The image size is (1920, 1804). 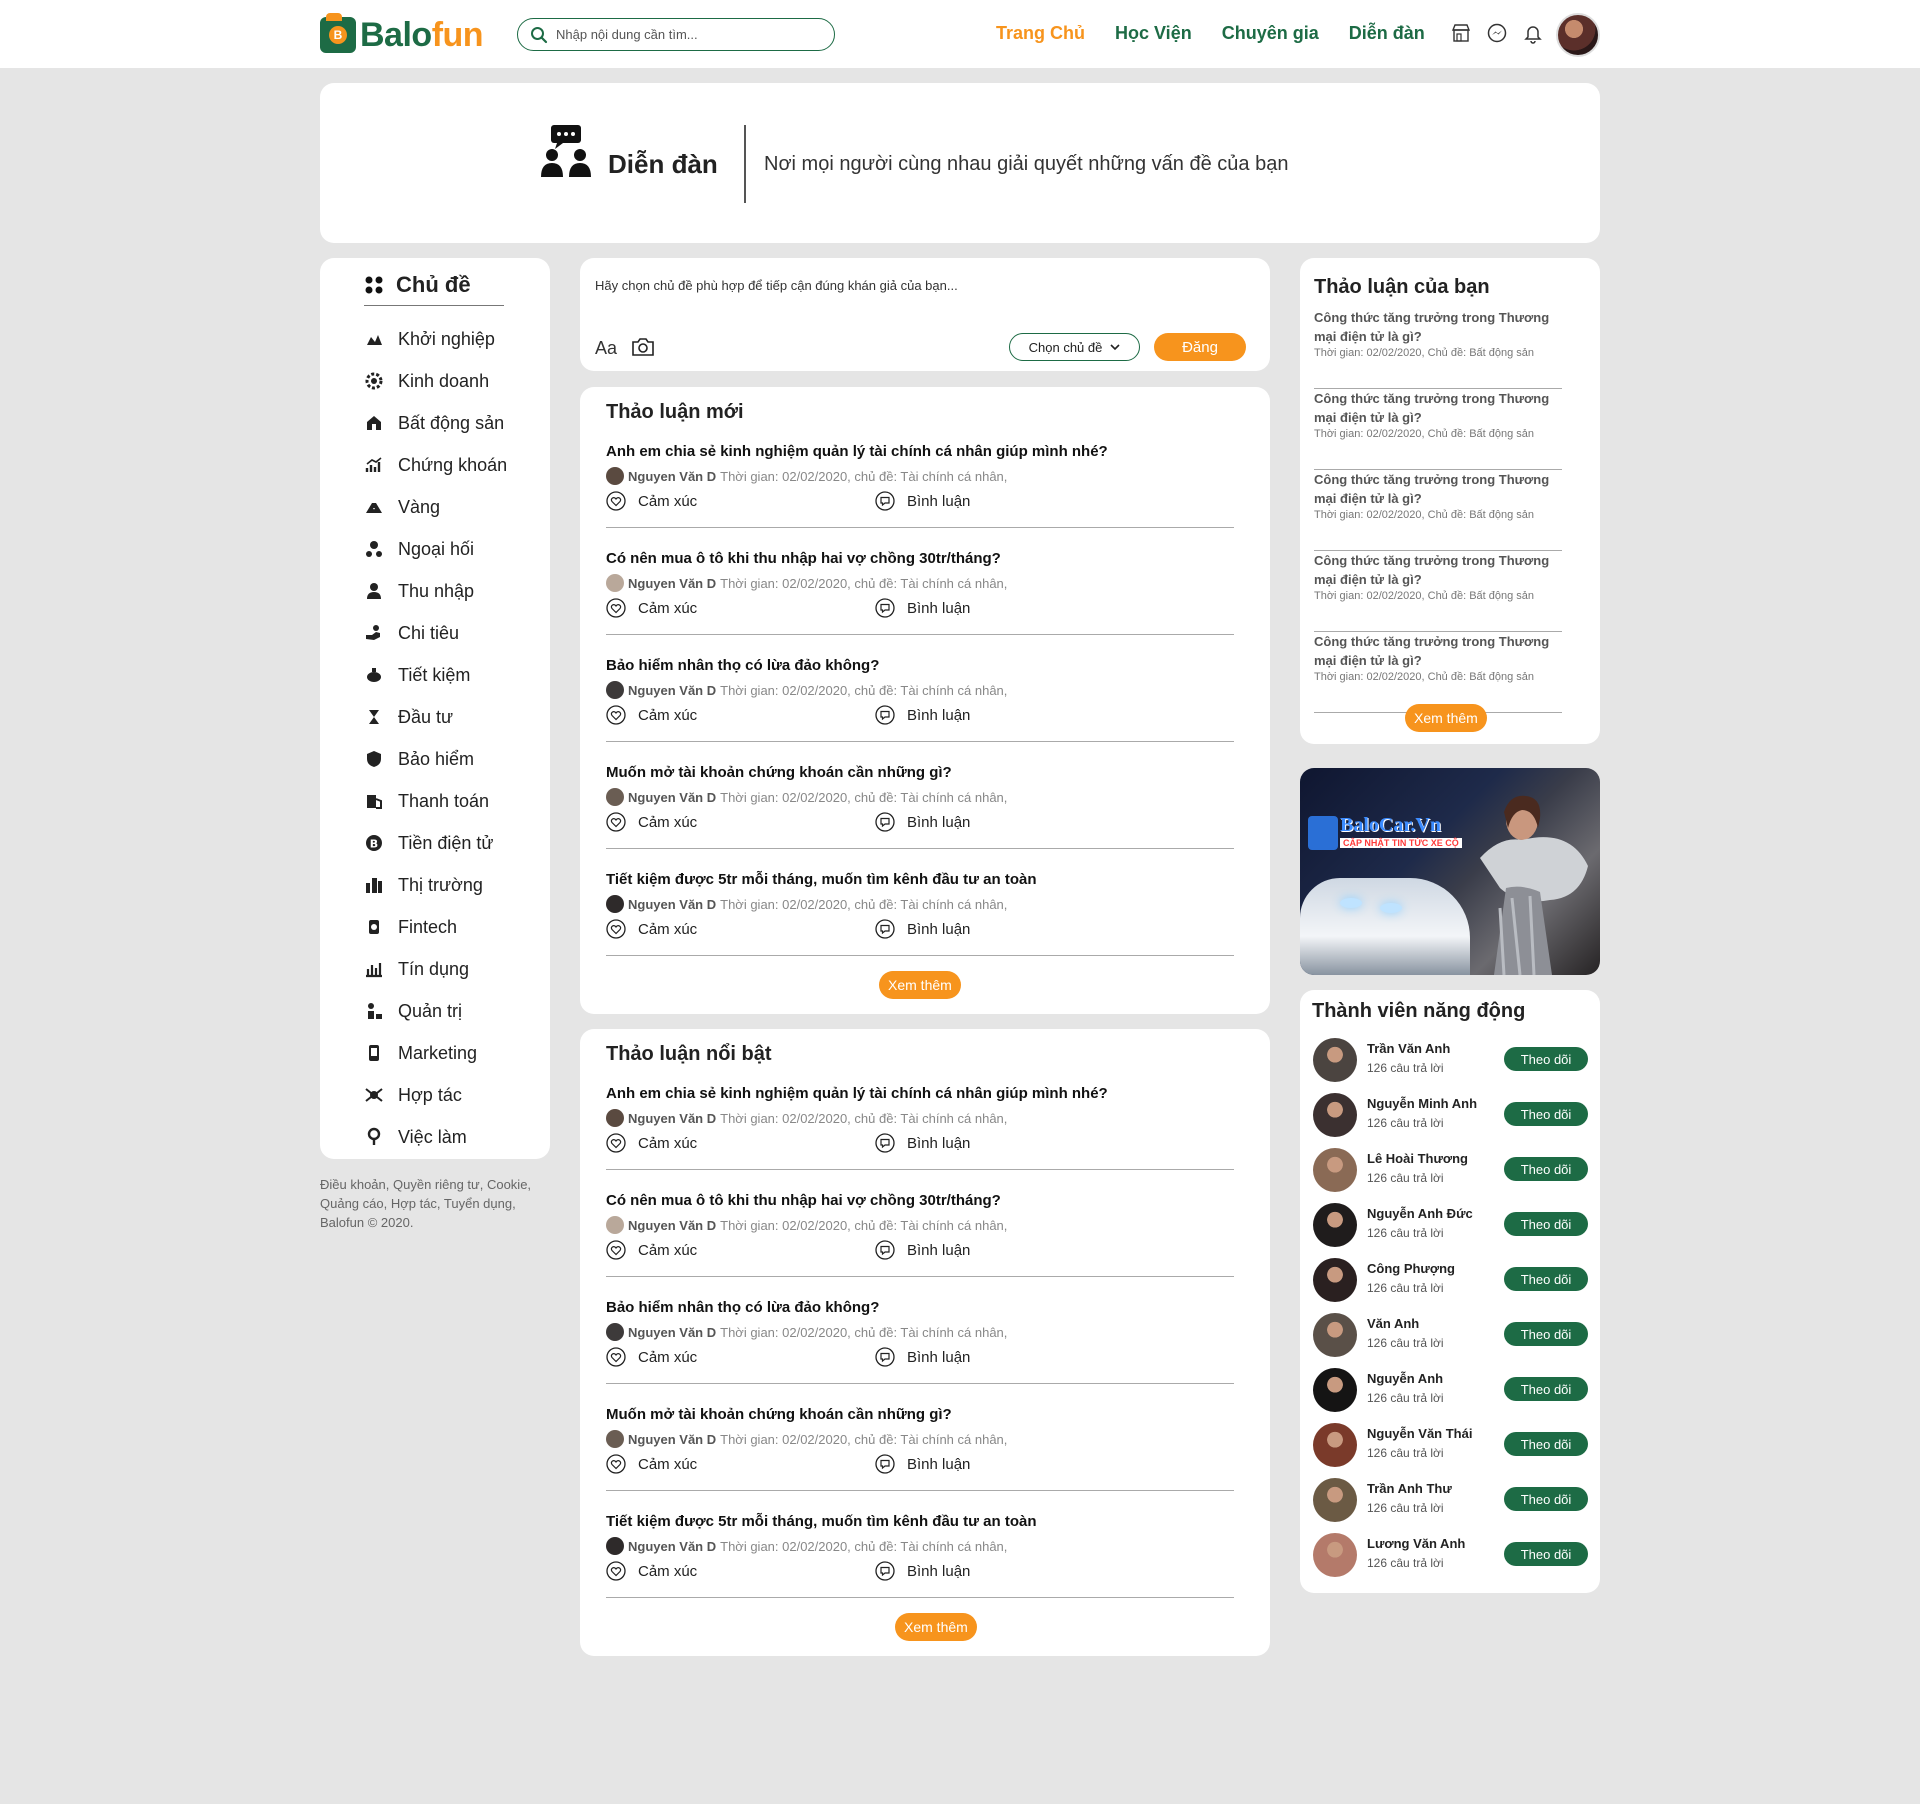 What do you see at coordinates (1393, 1323) in the screenshot?
I see `member-name: Văn Anh` at bounding box center [1393, 1323].